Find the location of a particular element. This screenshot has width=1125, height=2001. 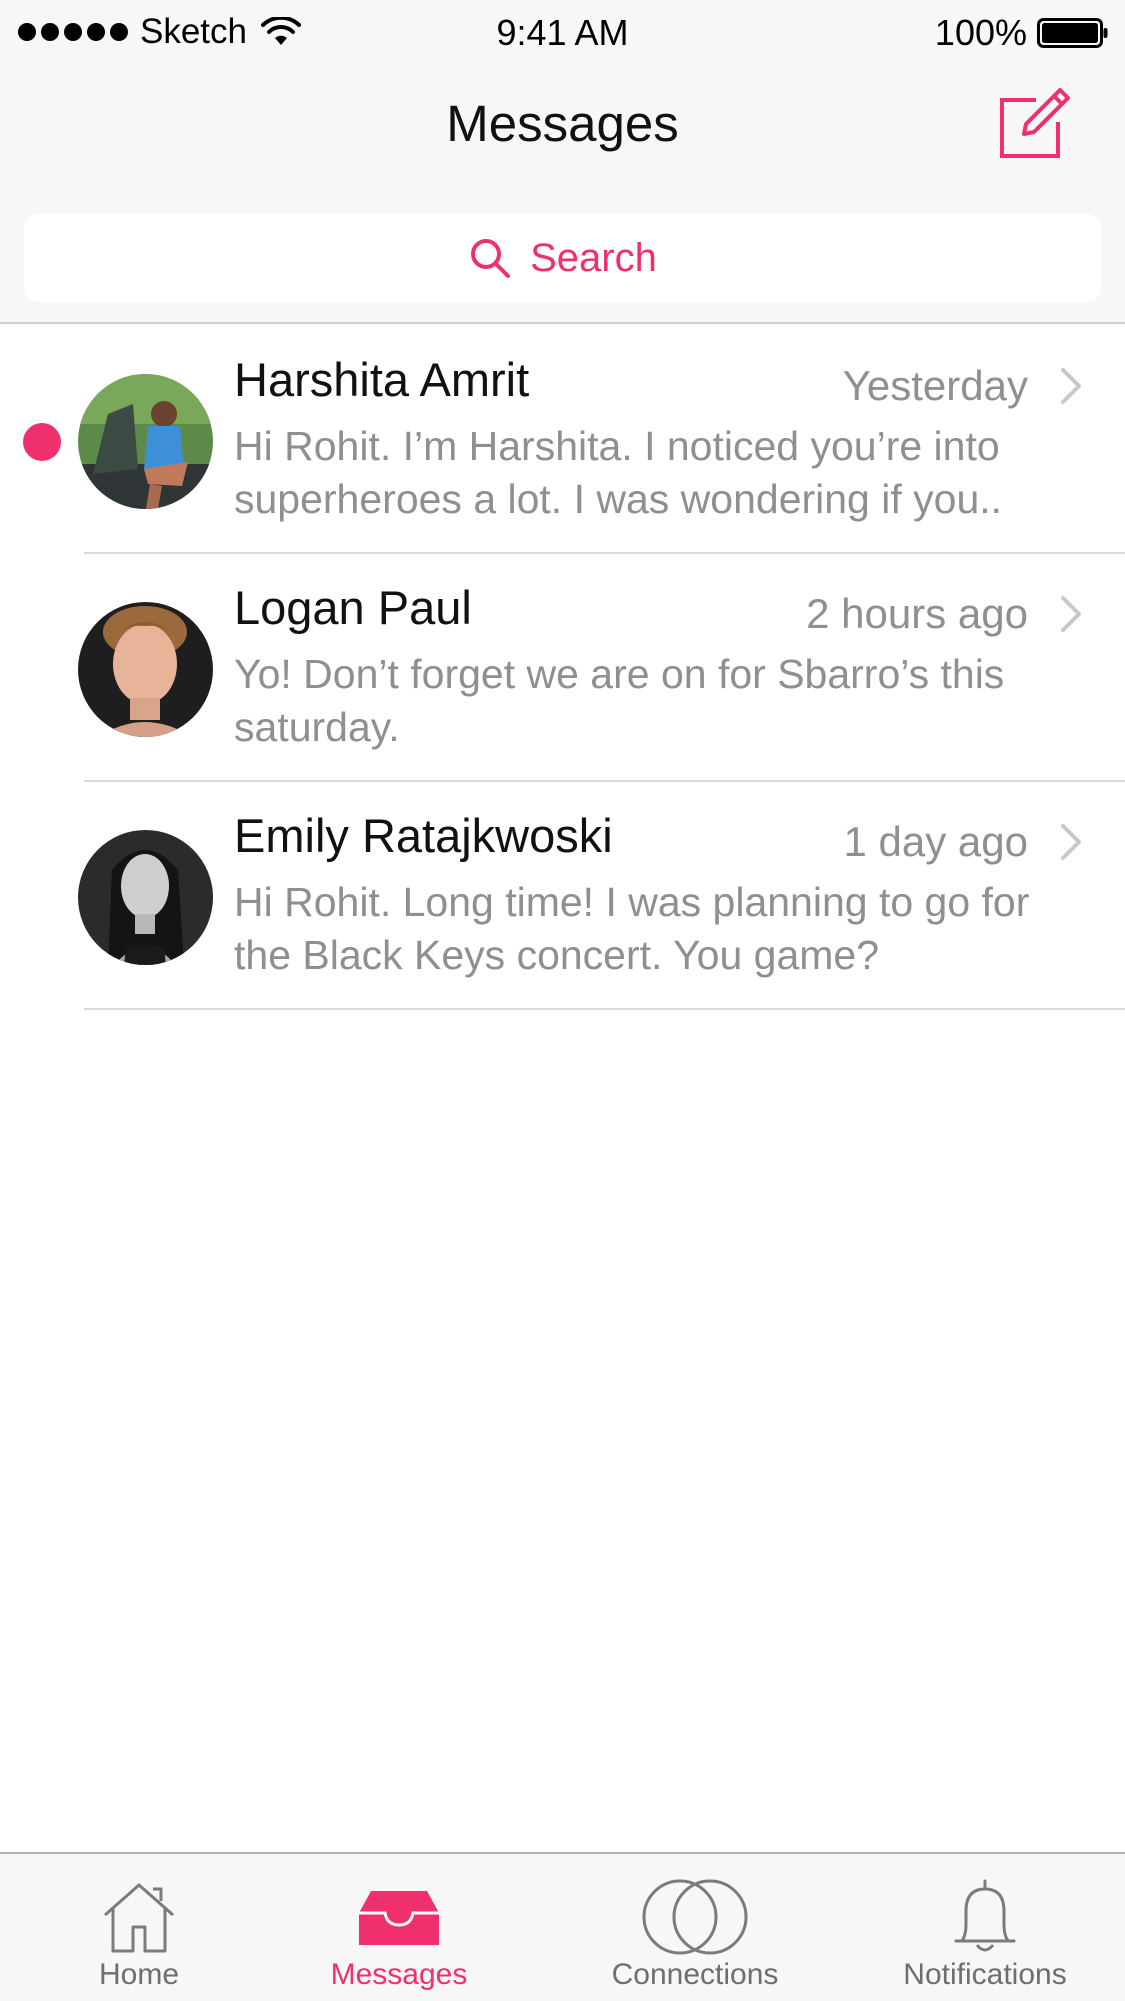

inbox-icon is located at coordinates (399, 1918).